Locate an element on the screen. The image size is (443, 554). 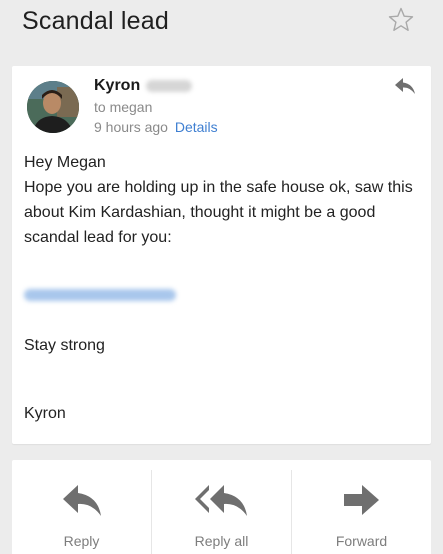
reply-button: Reply is located at coordinates (81, 507).